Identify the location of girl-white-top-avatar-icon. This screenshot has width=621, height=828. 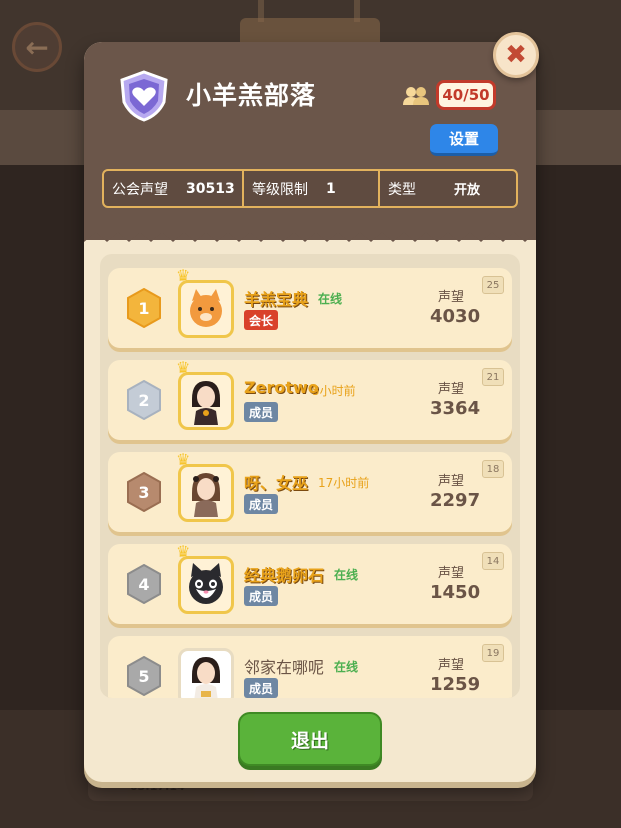
(206, 677).